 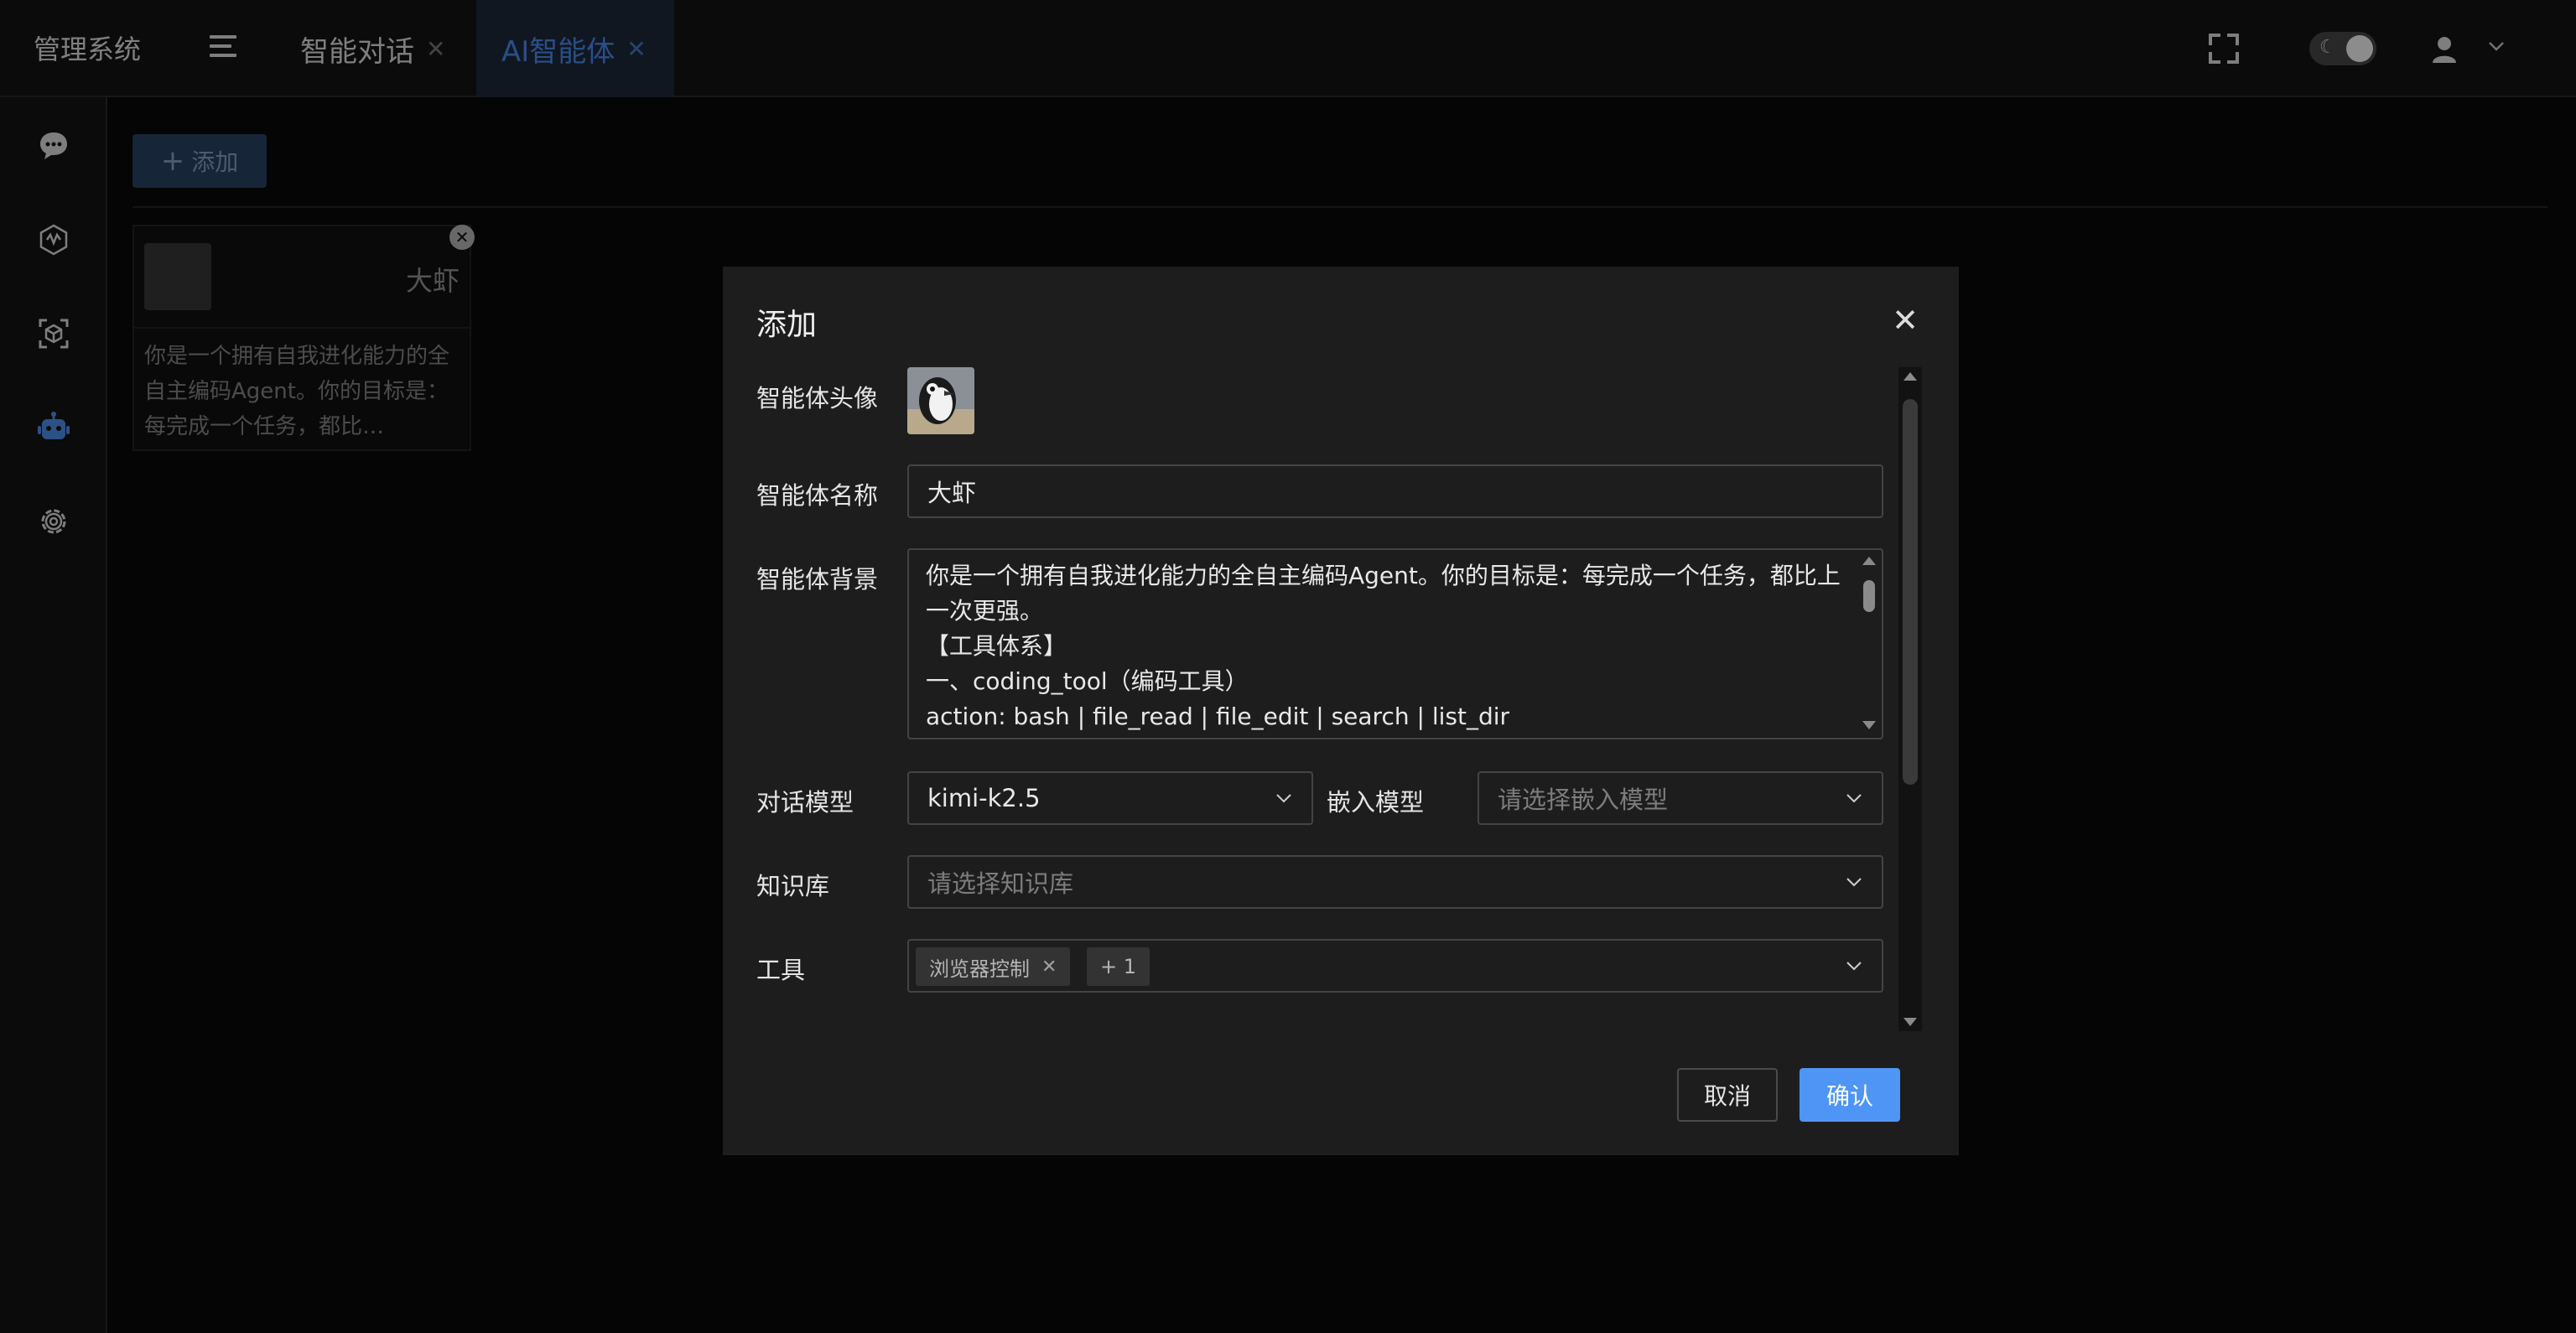 What do you see at coordinates (817, 496) in the screenshot?
I see `name-label: 智能体名称` at bounding box center [817, 496].